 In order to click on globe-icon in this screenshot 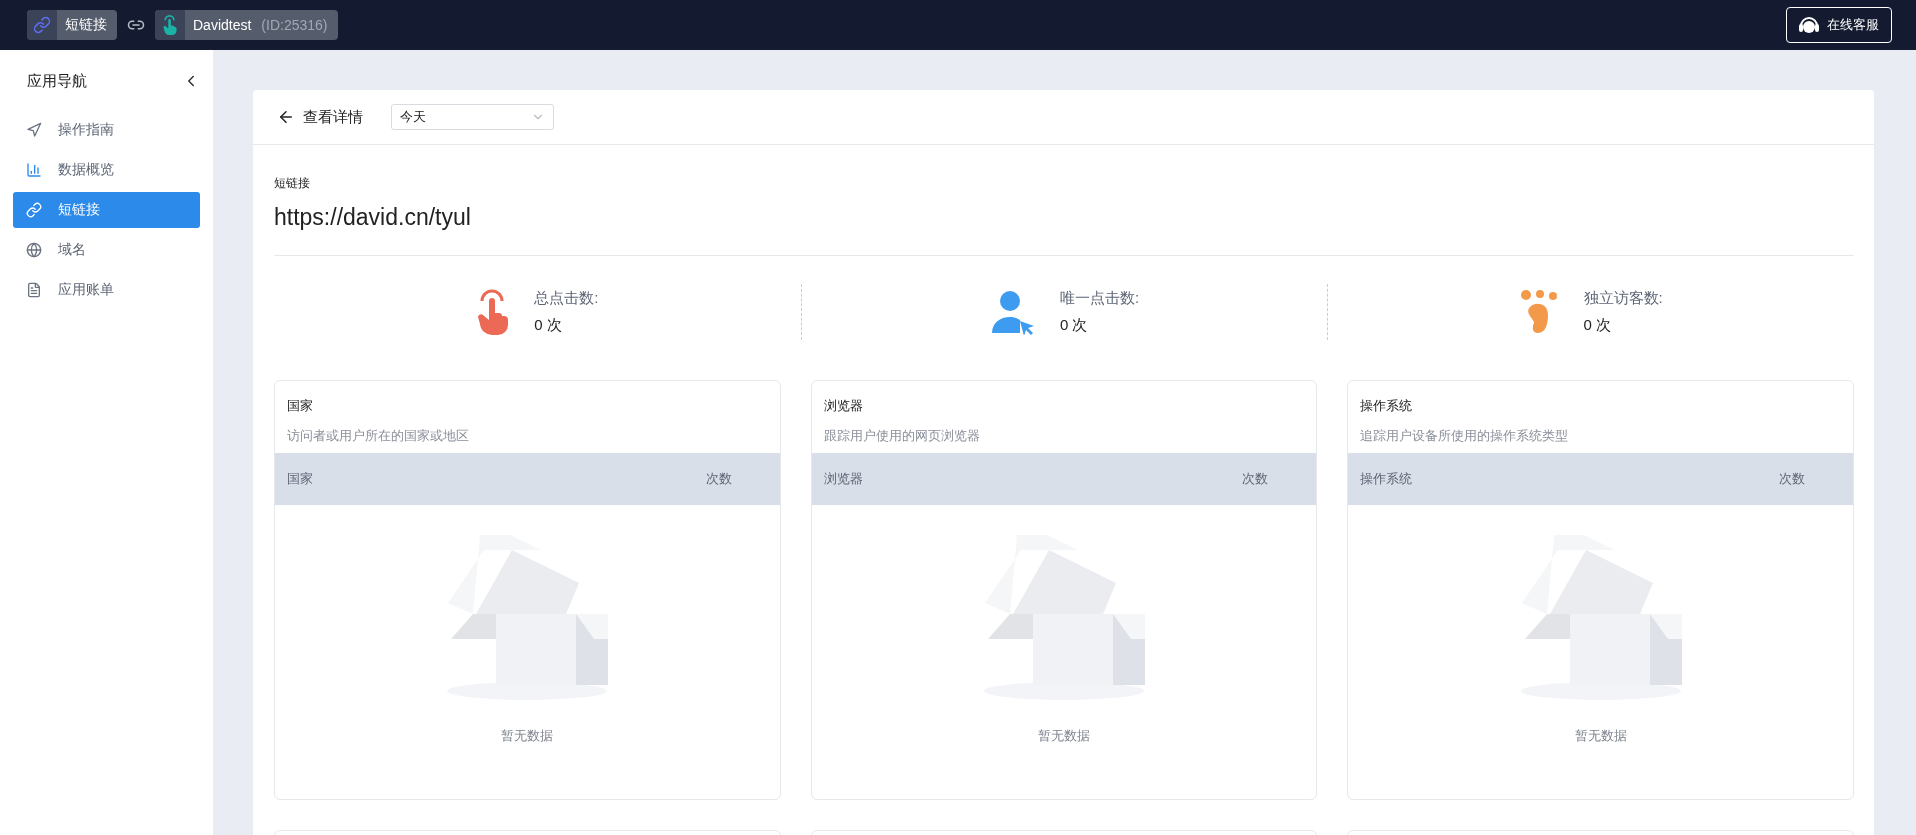, I will do `click(34, 250)`.